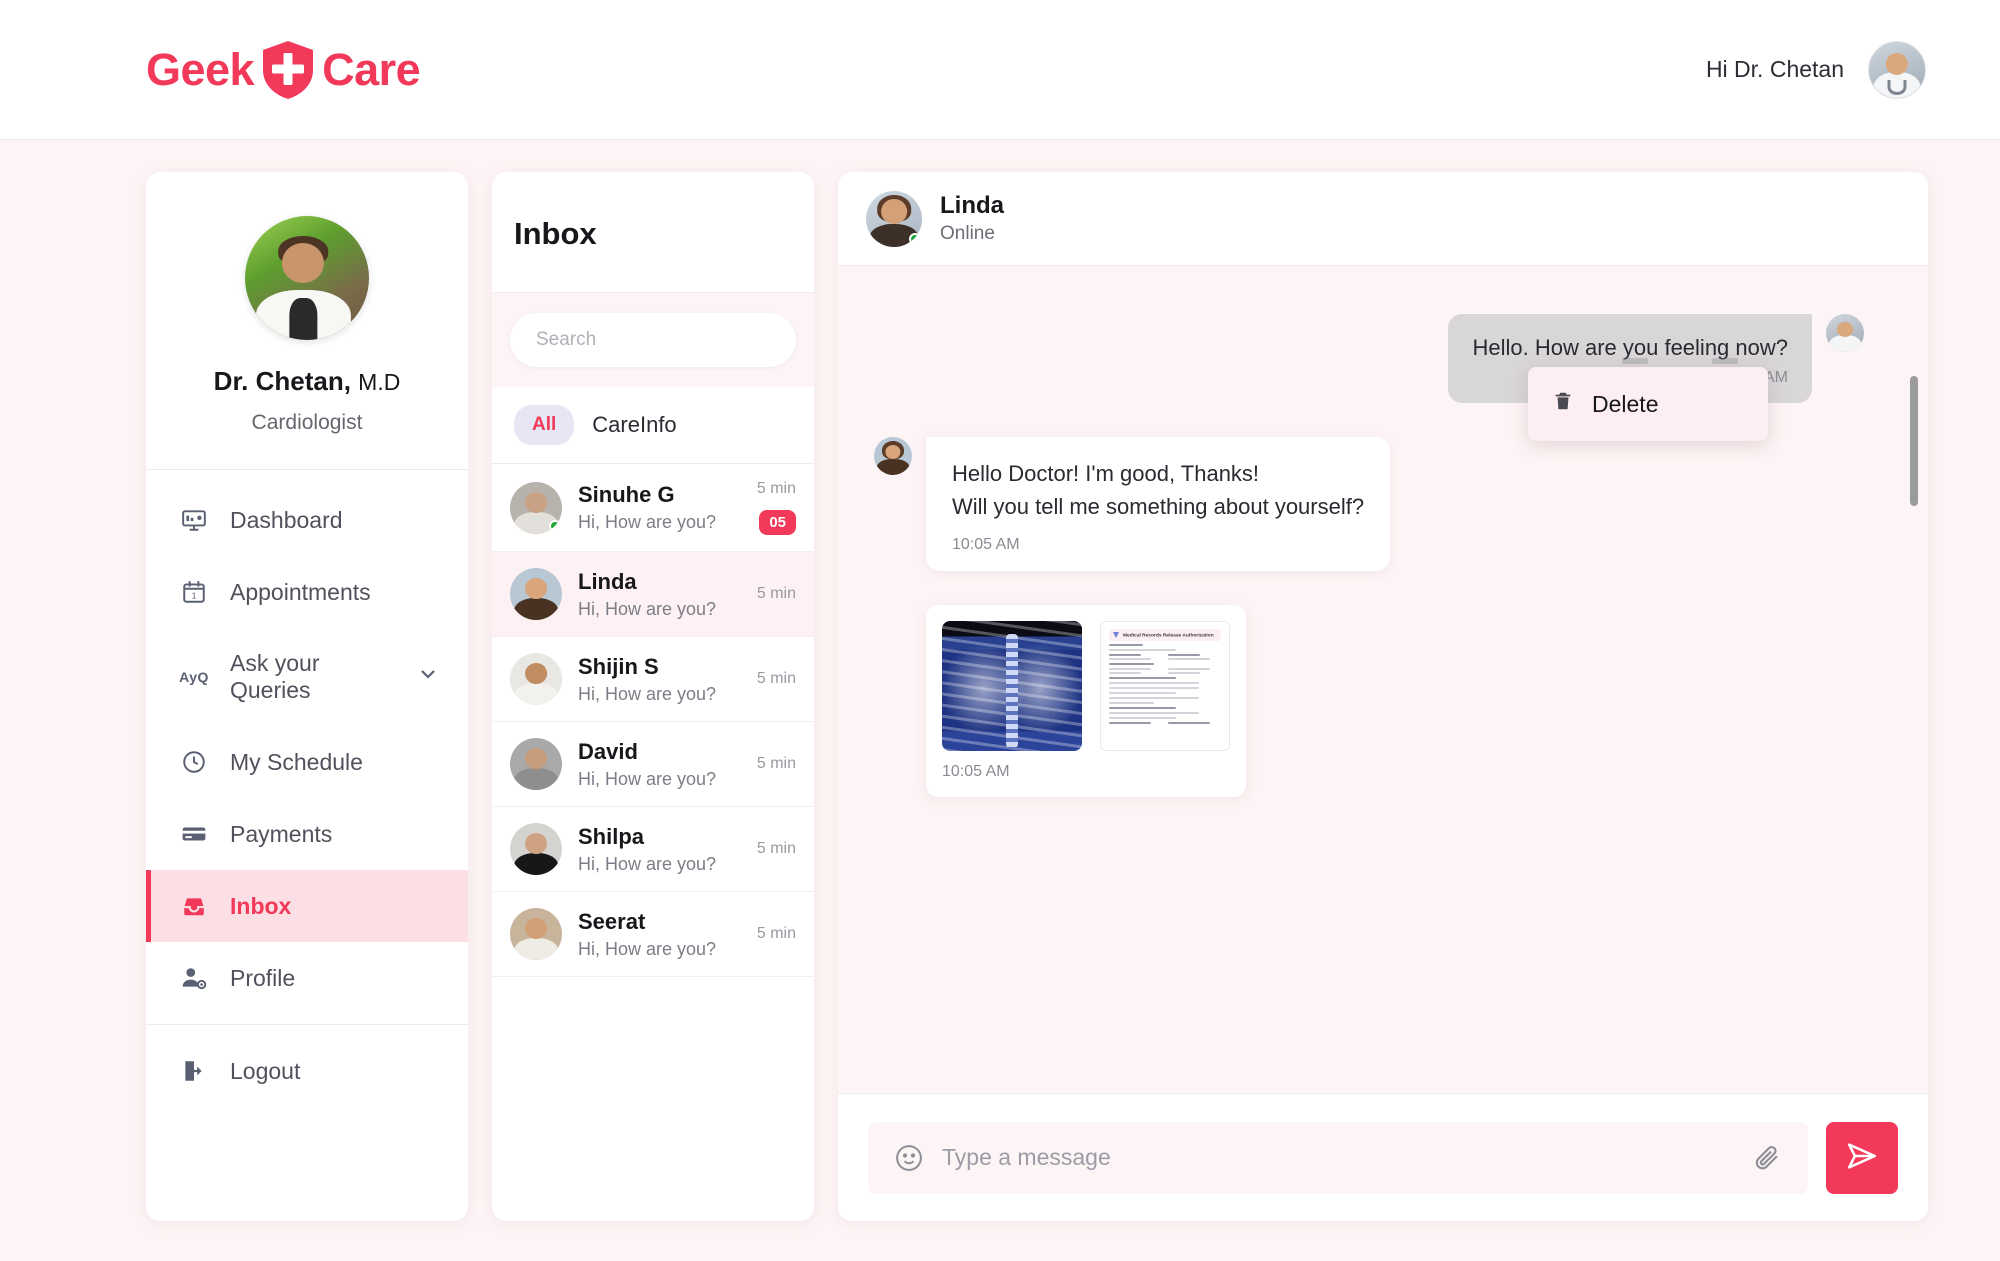 The image size is (2000, 1261). What do you see at coordinates (618, 666) in the screenshot?
I see `contact-name: Shijin S` at bounding box center [618, 666].